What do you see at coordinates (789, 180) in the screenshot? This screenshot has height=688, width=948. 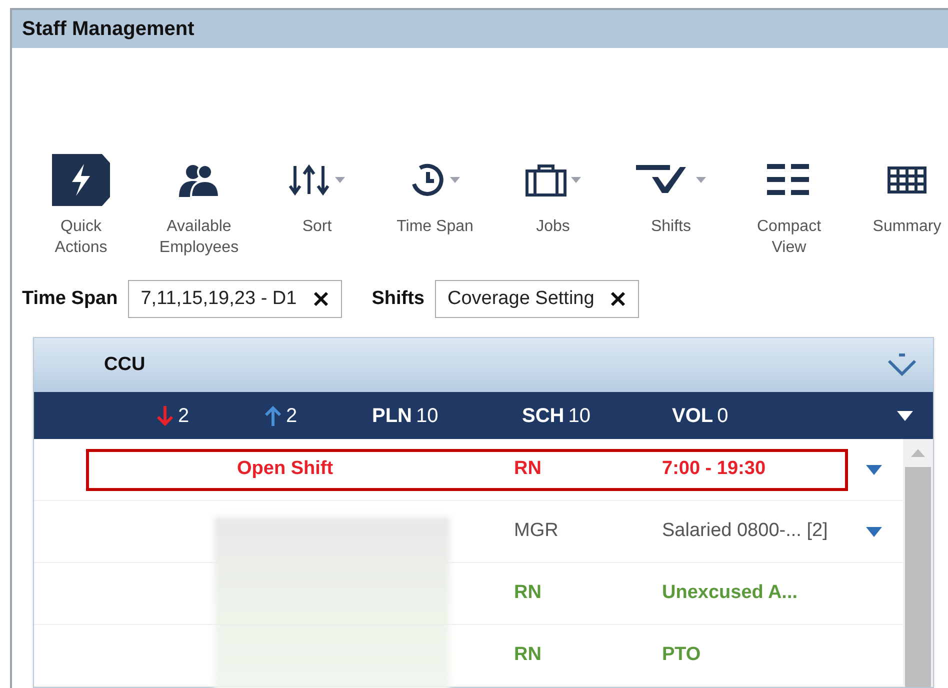 I see `list-icon` at bounding box center [789, 180].